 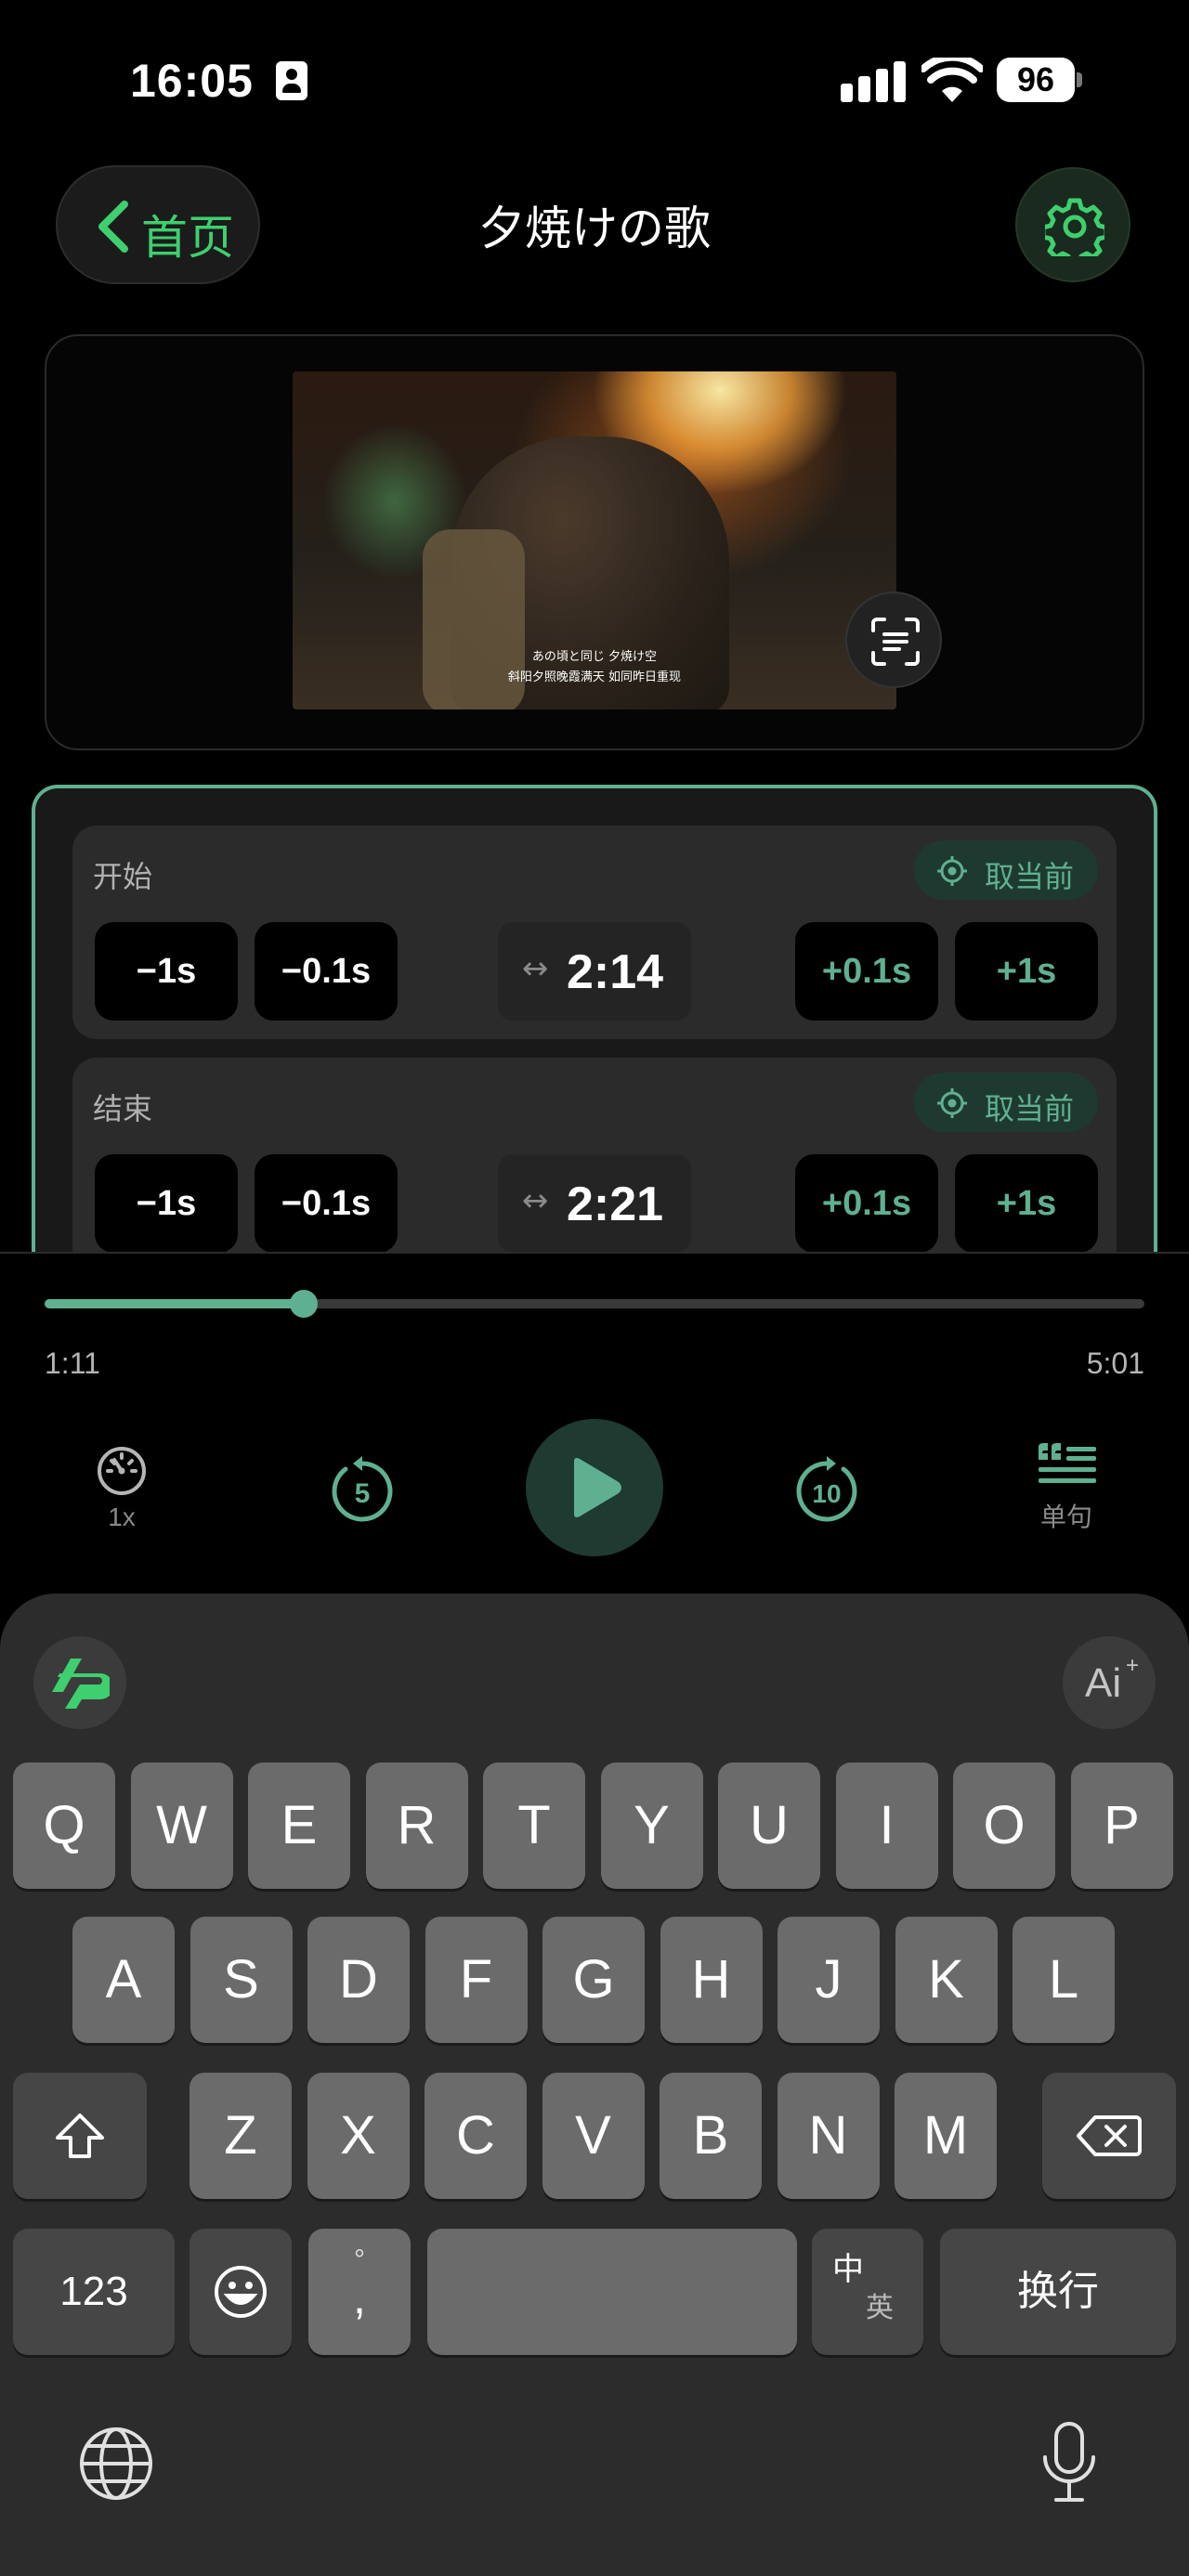 I want to click on start-plus-0.1s-button: +0.1s, so click(x=867, y=972).